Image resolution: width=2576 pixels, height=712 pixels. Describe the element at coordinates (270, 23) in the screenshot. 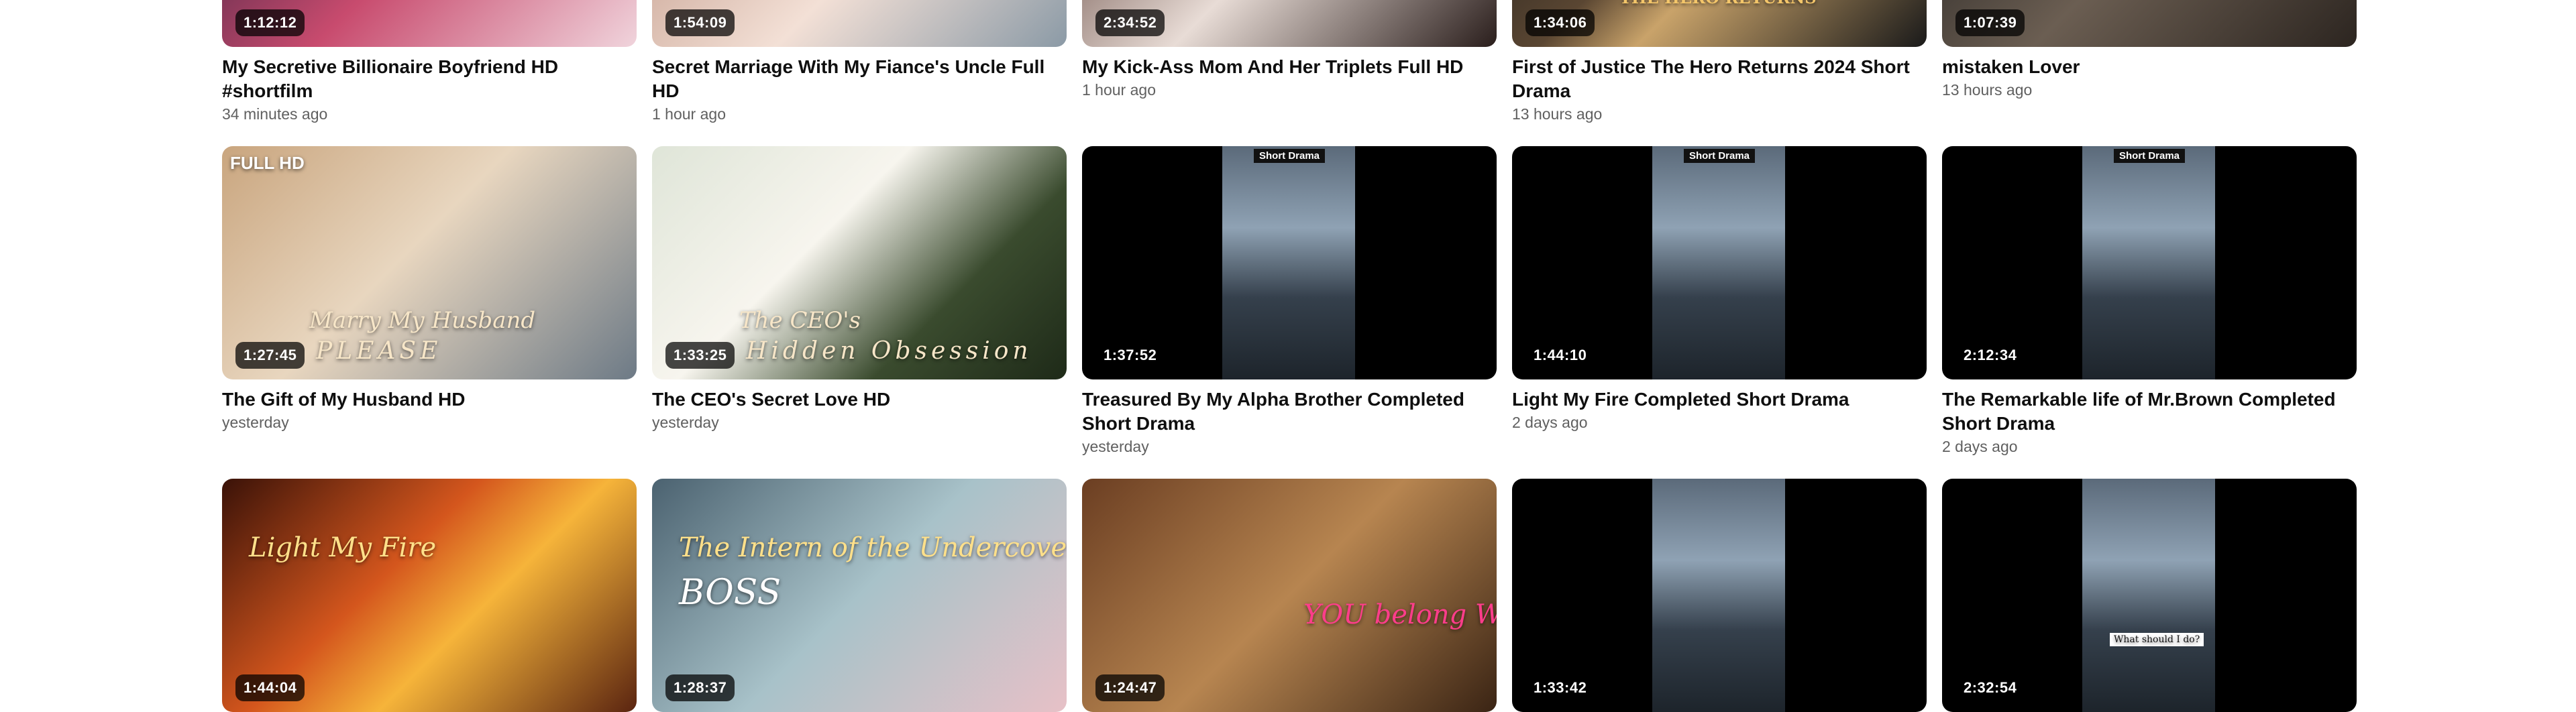

I see `duration-badge: 1:12:12` at that location.